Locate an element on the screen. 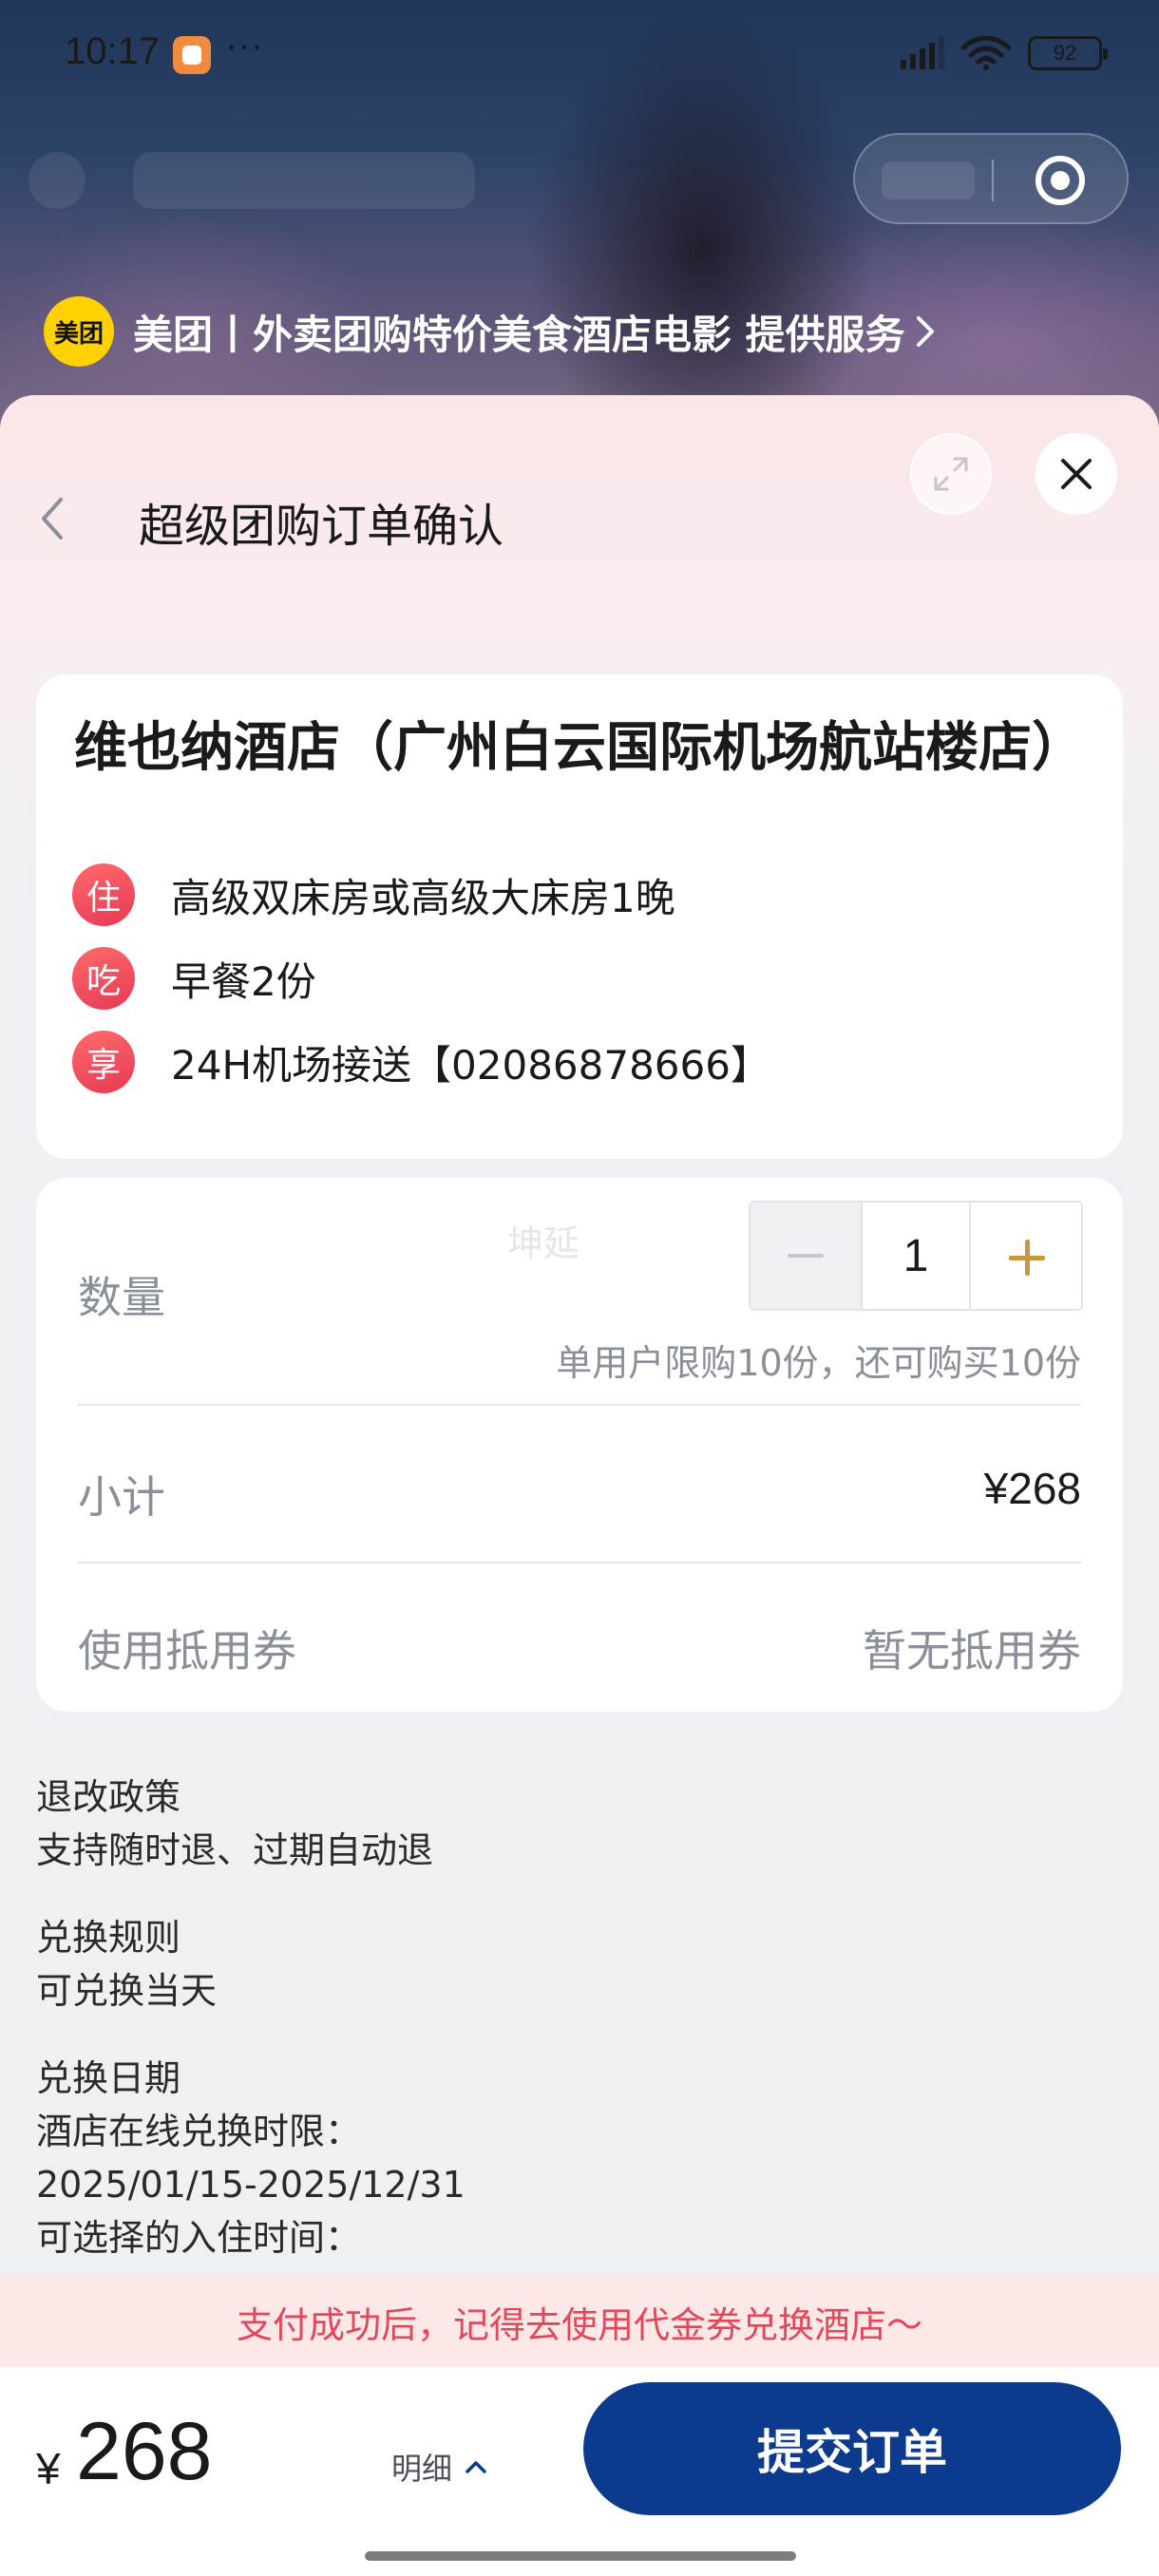 The width and height of the screenshot is (1159, 2576). quantity-value: 1 is located at coordinates (916, 1256).